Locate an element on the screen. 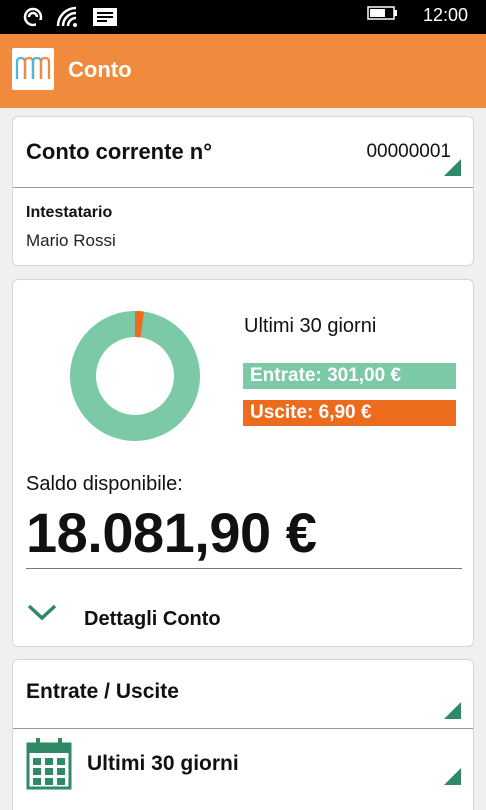  expense-summary: Uscite: 6,90 € is located at coordinates (349, 413).